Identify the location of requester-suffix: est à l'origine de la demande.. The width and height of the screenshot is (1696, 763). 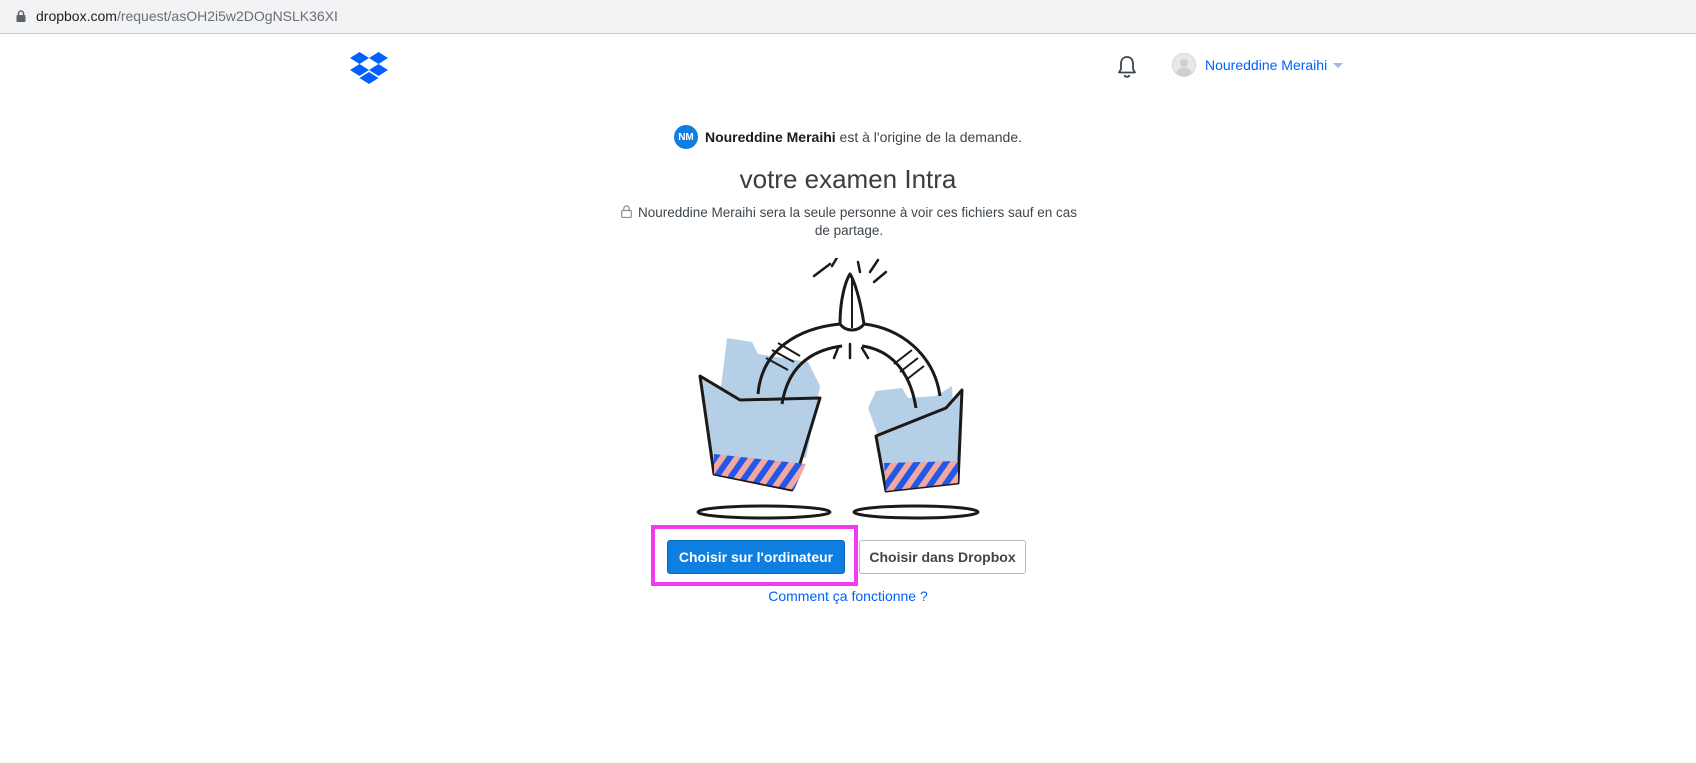
(929, 137).